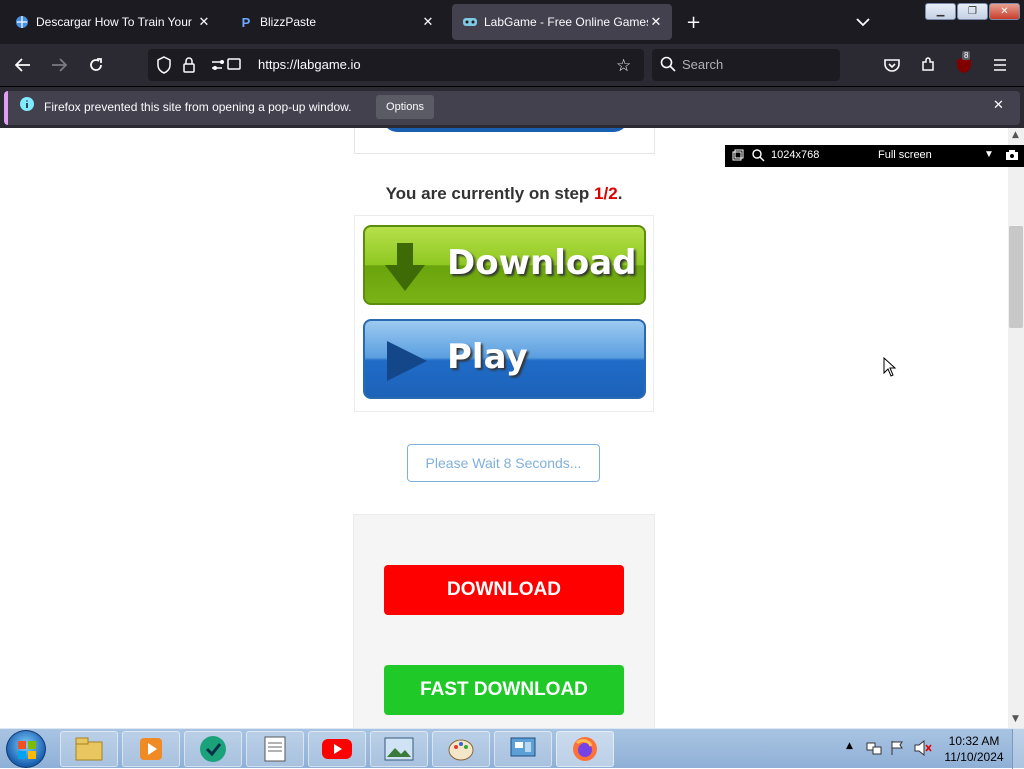  Describe the element at coordinates (337, 749) in the screenshot. I see `youtube-icon` at that location.